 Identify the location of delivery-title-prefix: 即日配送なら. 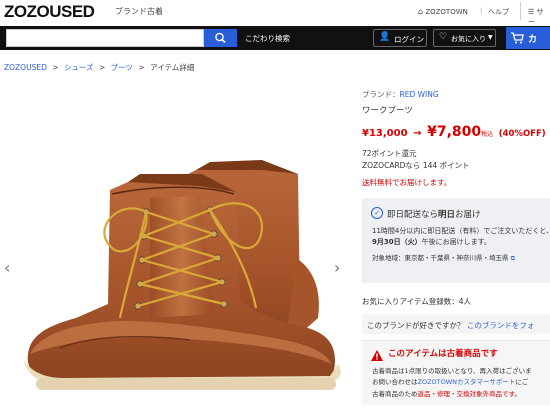
(413, 215).